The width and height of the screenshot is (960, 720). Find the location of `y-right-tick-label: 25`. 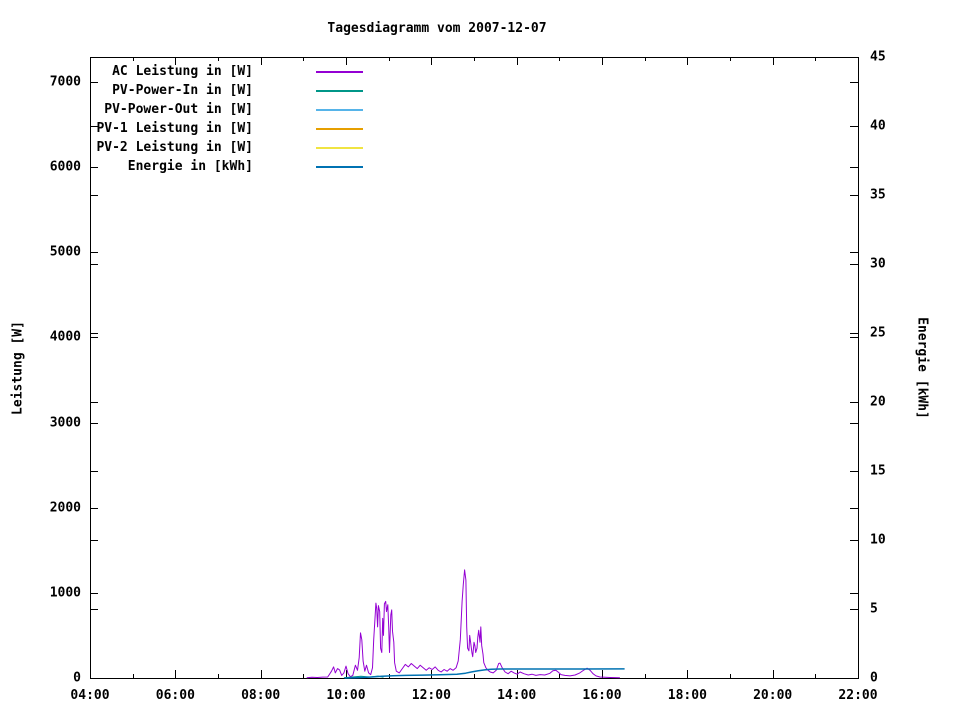

y-right-tick-label: 25 is located at coordinates (878, 333).